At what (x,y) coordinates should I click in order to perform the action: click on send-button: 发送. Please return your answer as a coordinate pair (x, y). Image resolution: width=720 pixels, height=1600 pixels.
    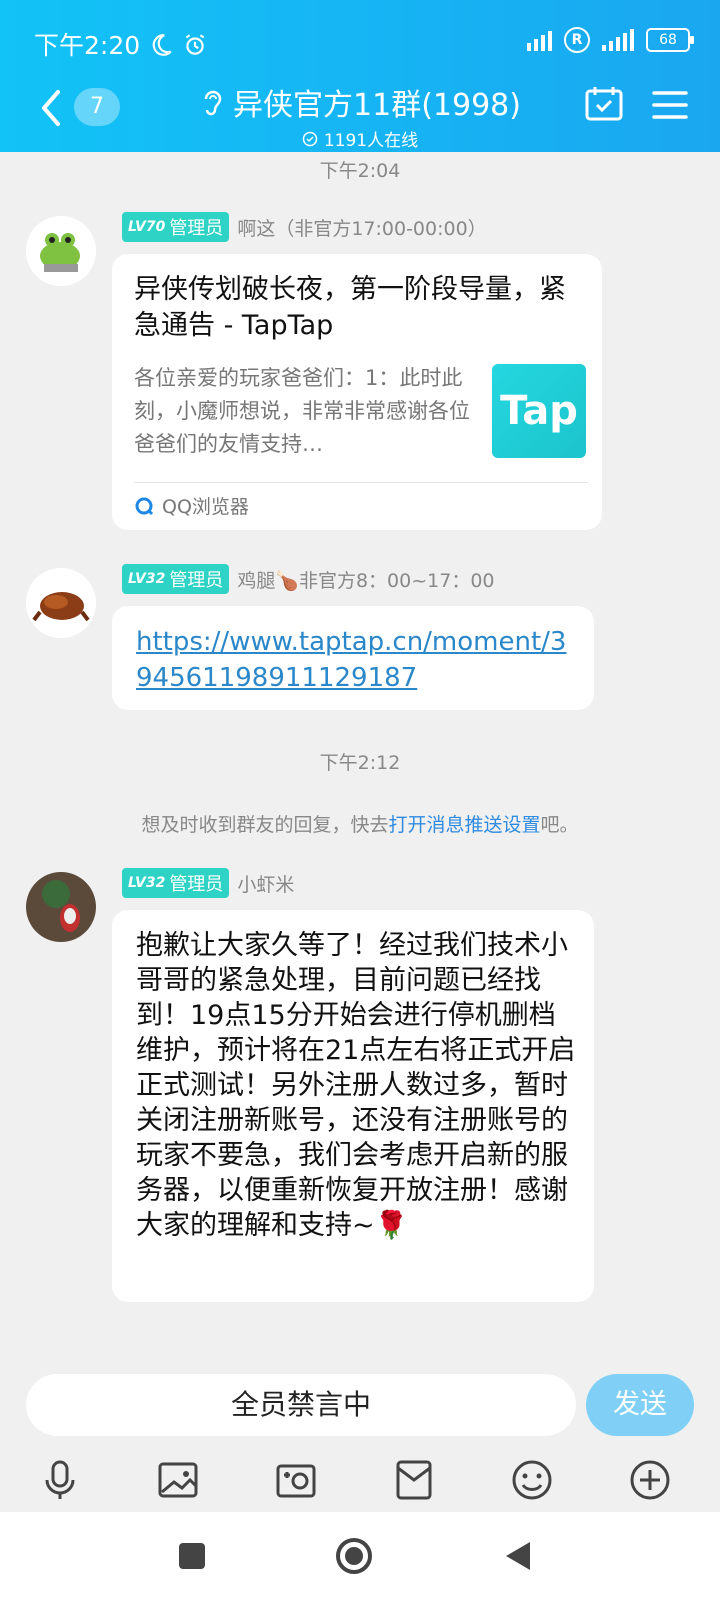
    Looking at the image, I should click on (640, 1405).